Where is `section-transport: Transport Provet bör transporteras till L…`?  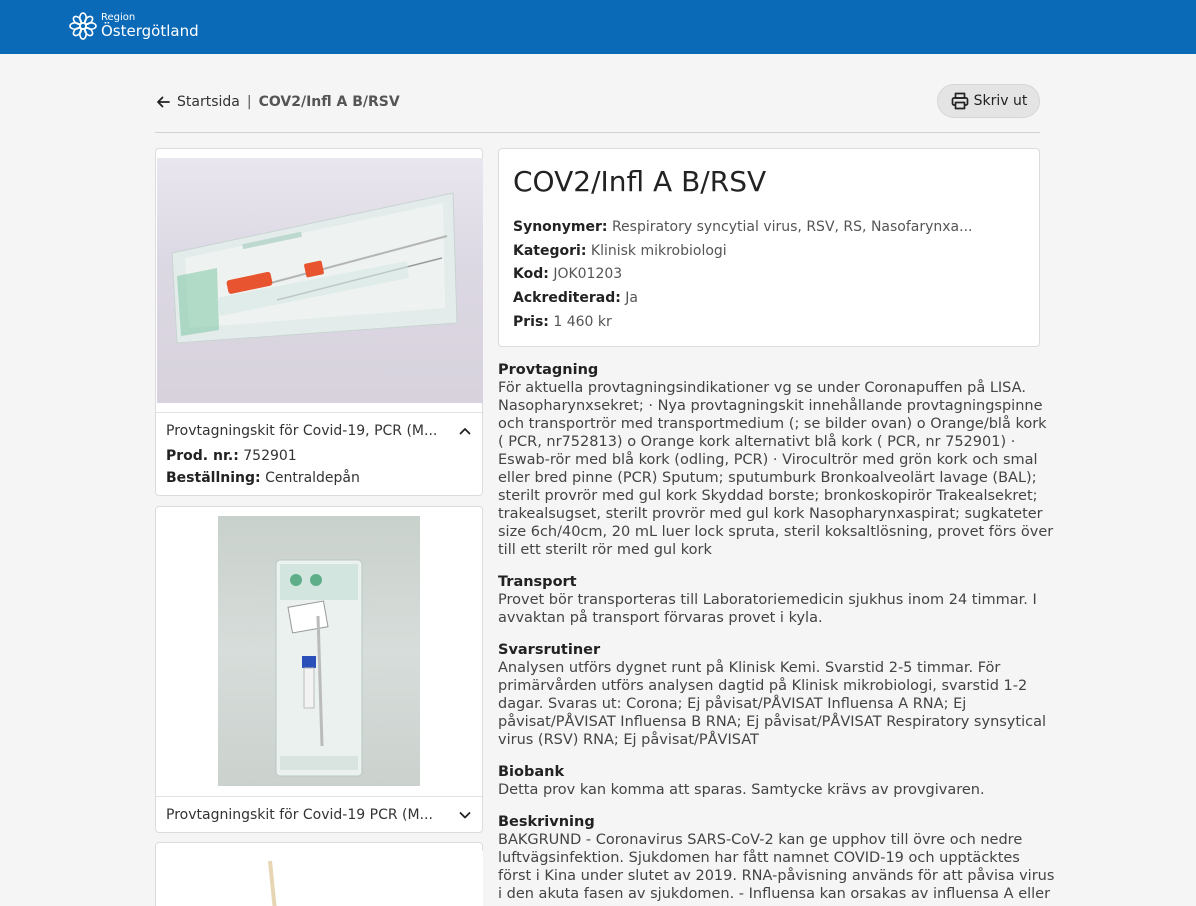
section-transport: Transport Provet bör transporteras till L… is located at coordinates (770, 600).